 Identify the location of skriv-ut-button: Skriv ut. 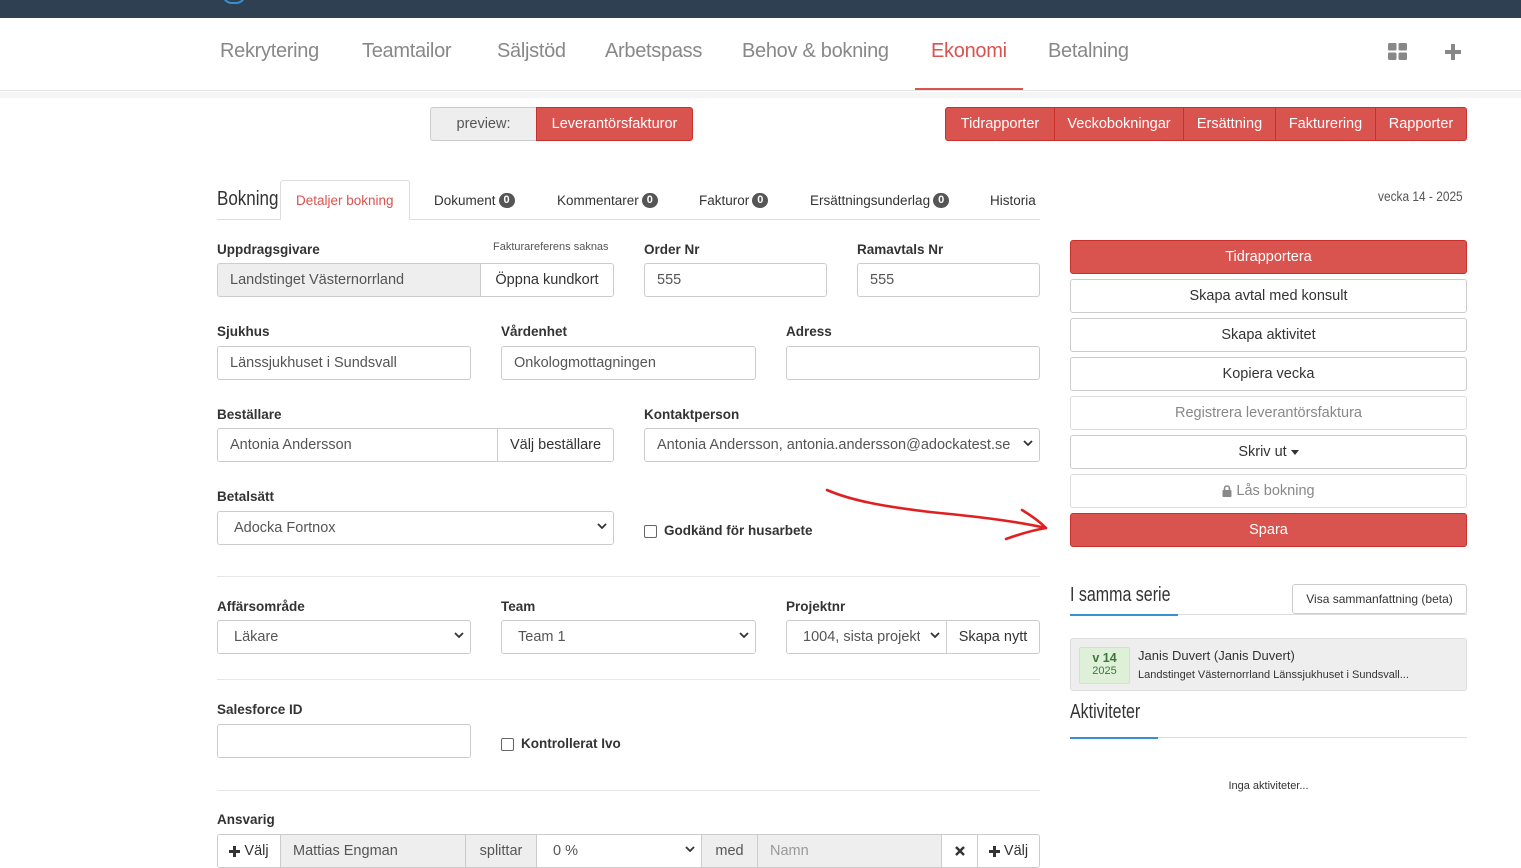
(1268, 452).